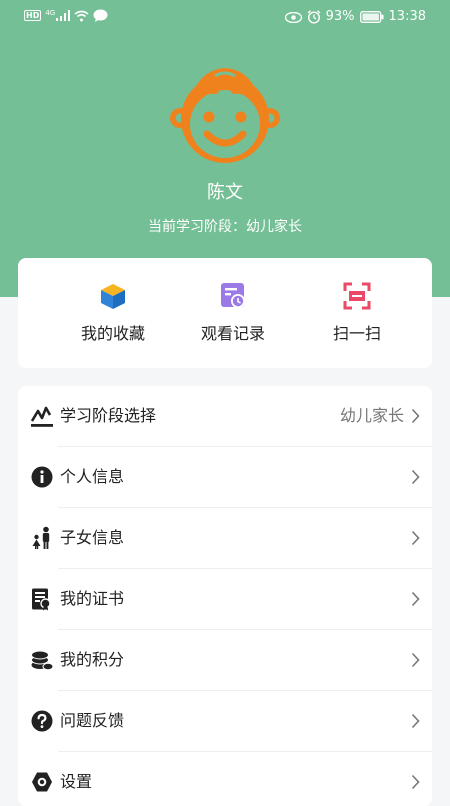  I want to click on scan-label: 扫一扫, so click(356, 333).